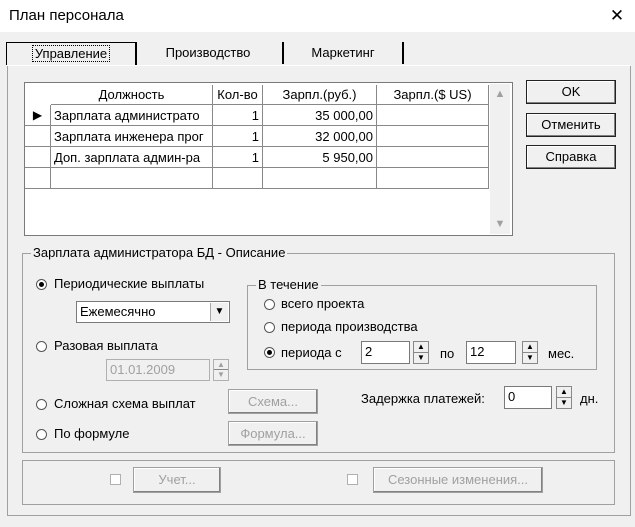  I want to click on column-header-salary-rub: Зарпл.(руб.), so click(320, 95).